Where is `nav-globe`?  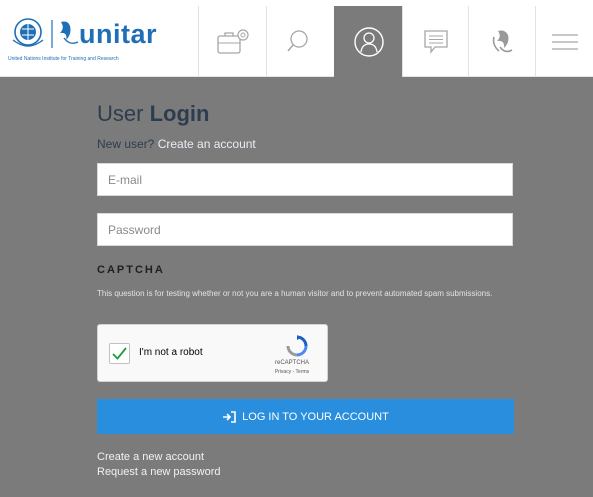 nav-globe is located at coordinates (501, 41).